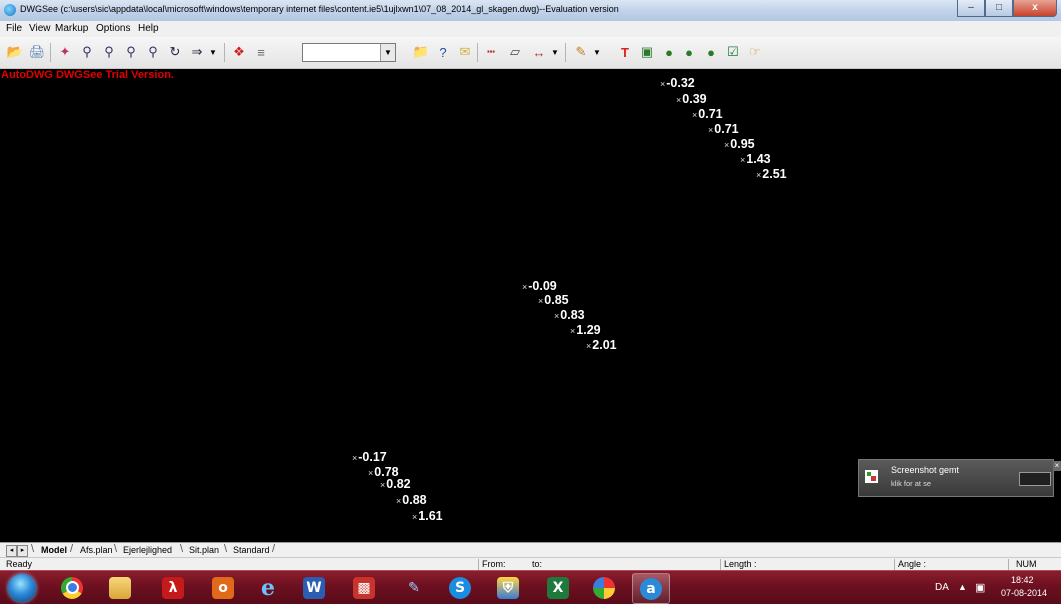 This screenshot has height=604, width=1061. What do you see at coordinates (871, 476) in the screenshot?
I see `image-icon` at bounding box center [871, 476].